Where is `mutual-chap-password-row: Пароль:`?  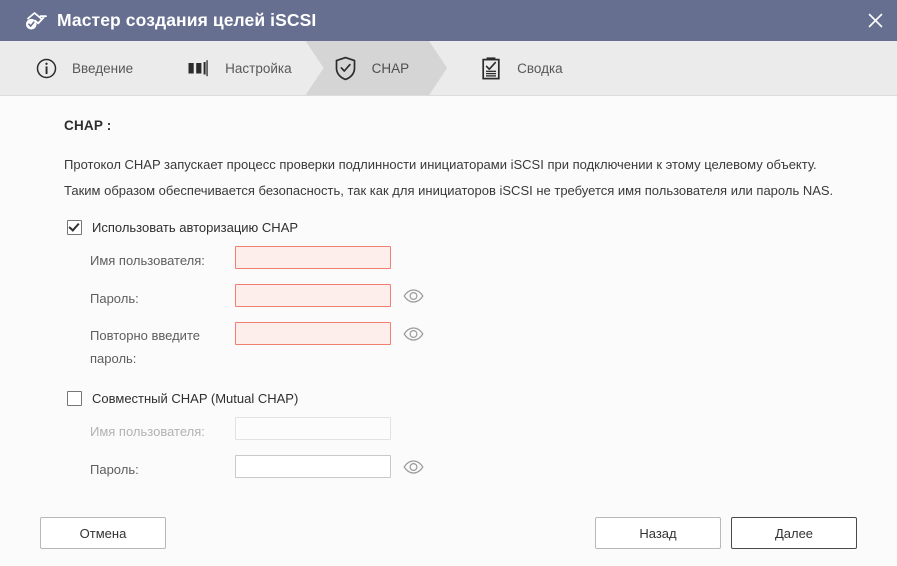 mutual-chap-password-row: Пароль: is located at coordinates (460, 468).